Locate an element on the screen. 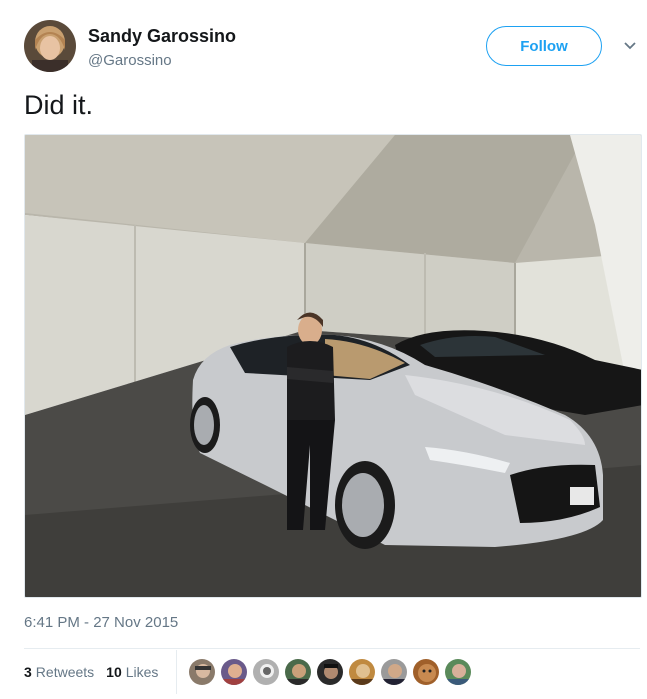 This screenshot has height=699, width=647. retweets-stat: 3 Retweets is located at coordinates (59, 672).